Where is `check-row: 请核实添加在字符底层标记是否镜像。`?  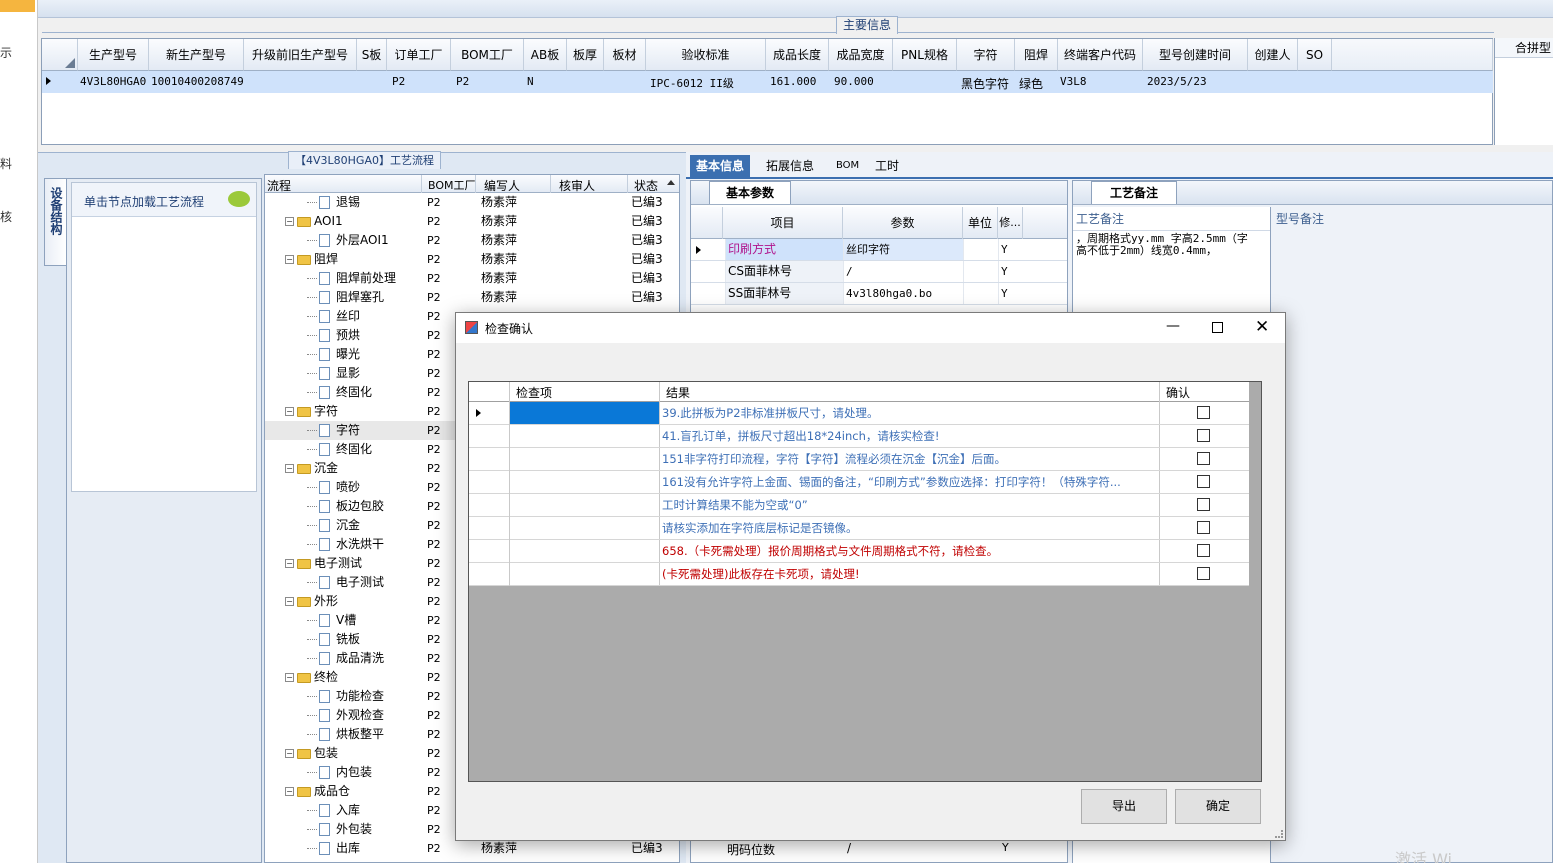 check-row: 请核实添加在字符底层标记是否镜像。 is located at coordinates (859, 528).